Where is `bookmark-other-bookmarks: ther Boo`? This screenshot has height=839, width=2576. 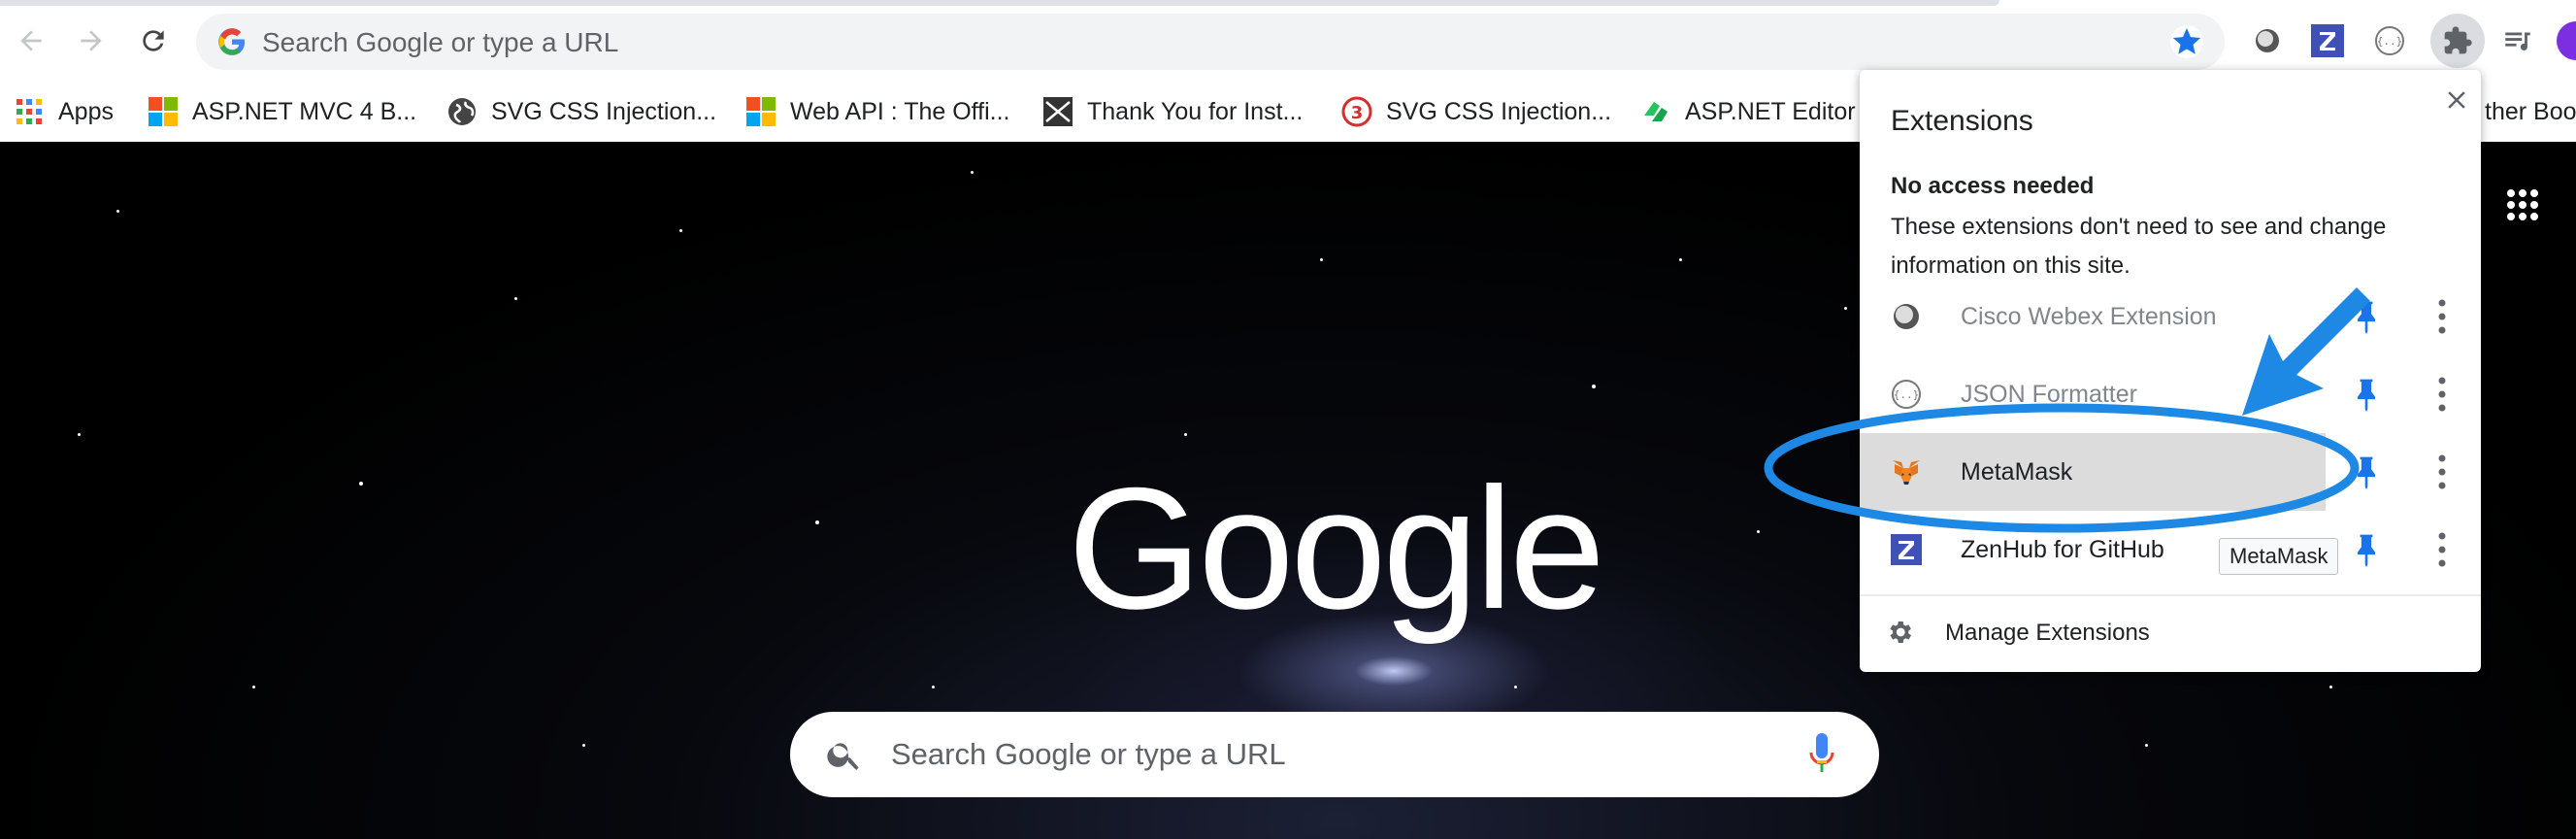 bookmark-other-bookmarks: ther Boo is located at coordinates (2530, 112).